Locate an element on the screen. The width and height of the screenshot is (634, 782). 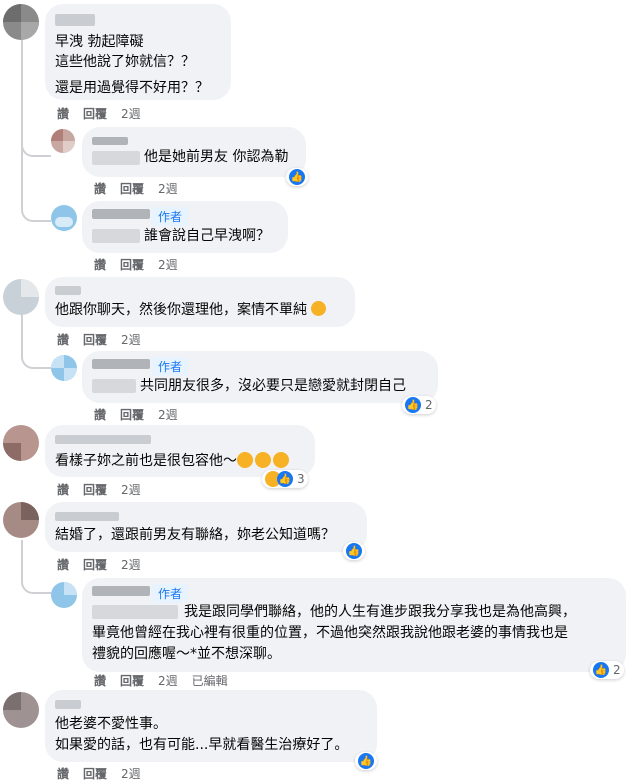
comment-actions: 讚回覆 2週 已編輯 is located at coordinates (168, 680).